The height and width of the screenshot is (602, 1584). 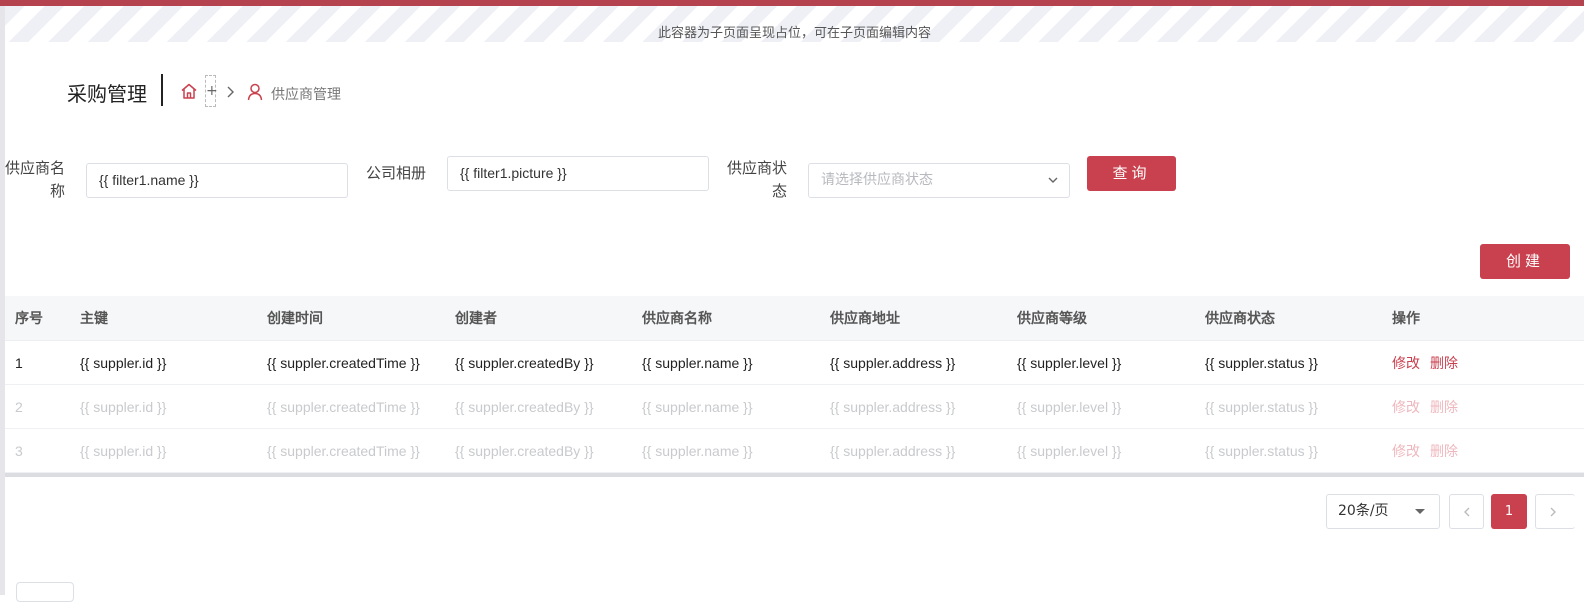 I want to click on page-size-select: 20条/页, so click(x=1383, y=511).